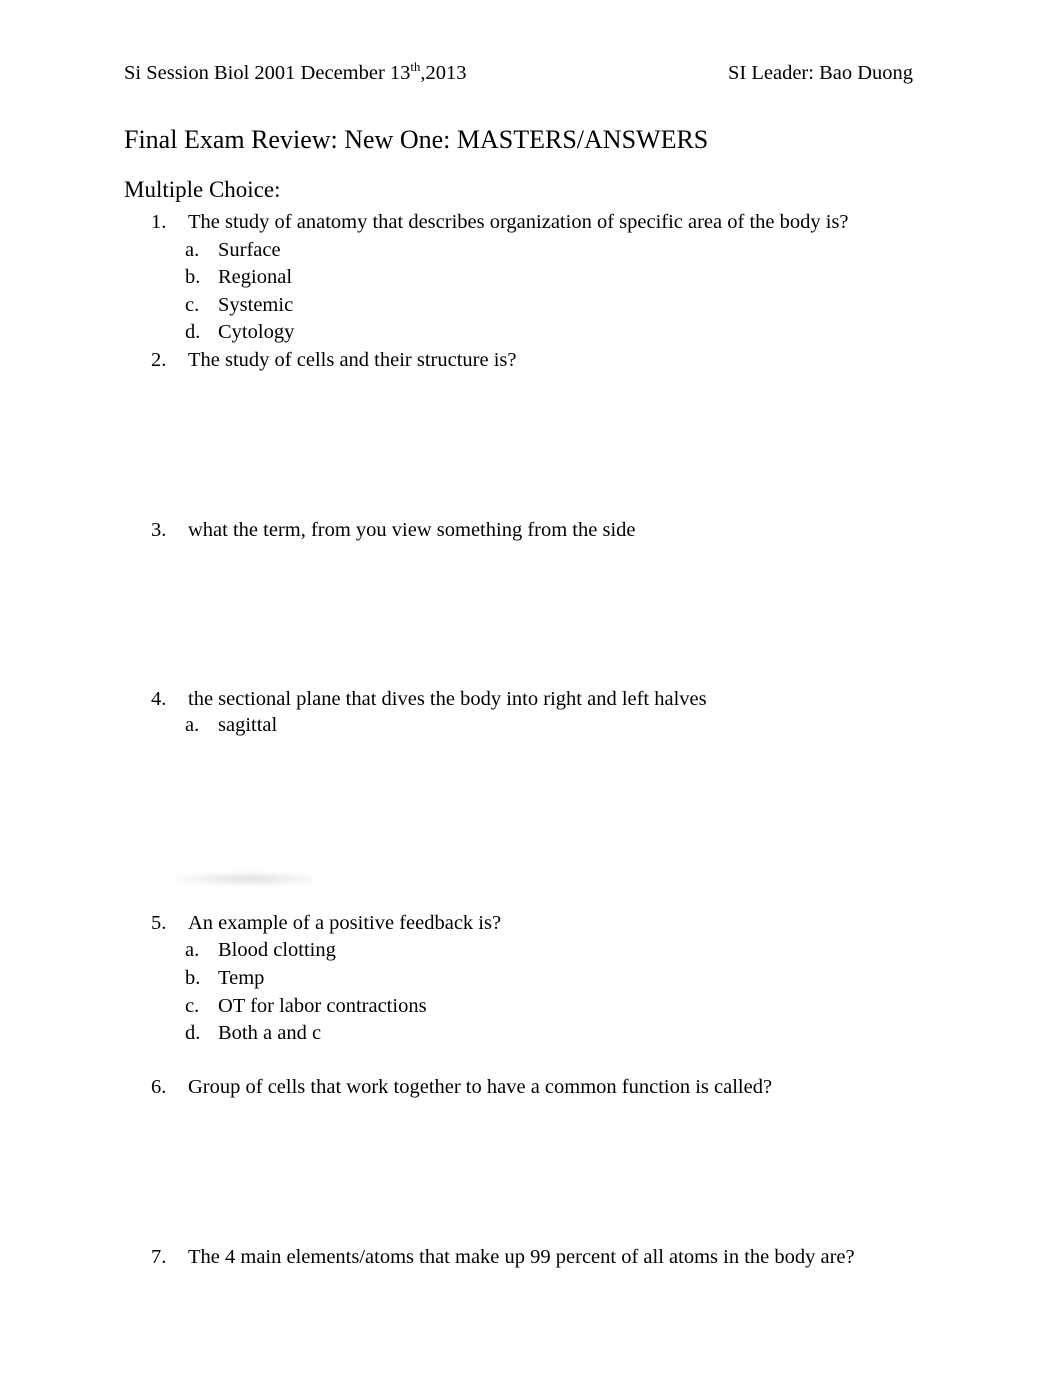 The height and width of the screenshot is (1377, 1062). What do you see at coordinates (322, 1006) in the screenshot?
I see `option-text: OT for labor contractions` at bounding box center [322, 1006].